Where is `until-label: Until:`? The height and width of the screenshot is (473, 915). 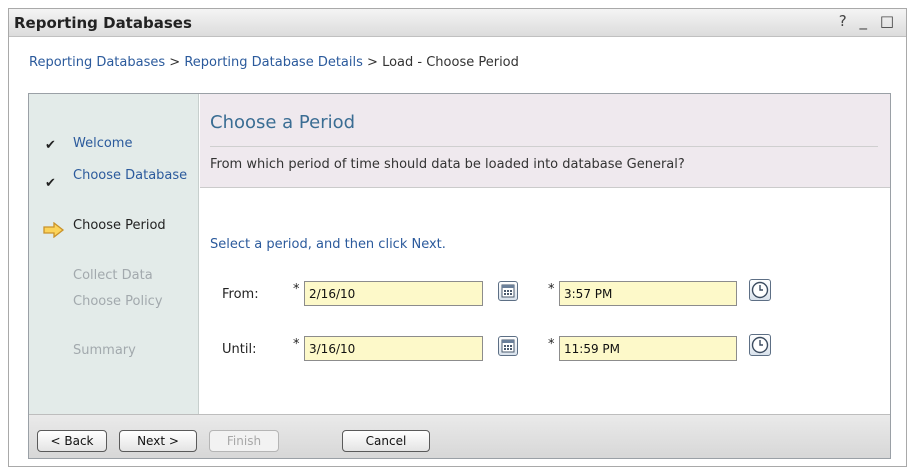 until-label: Until: is located at coordinates (239, 349).